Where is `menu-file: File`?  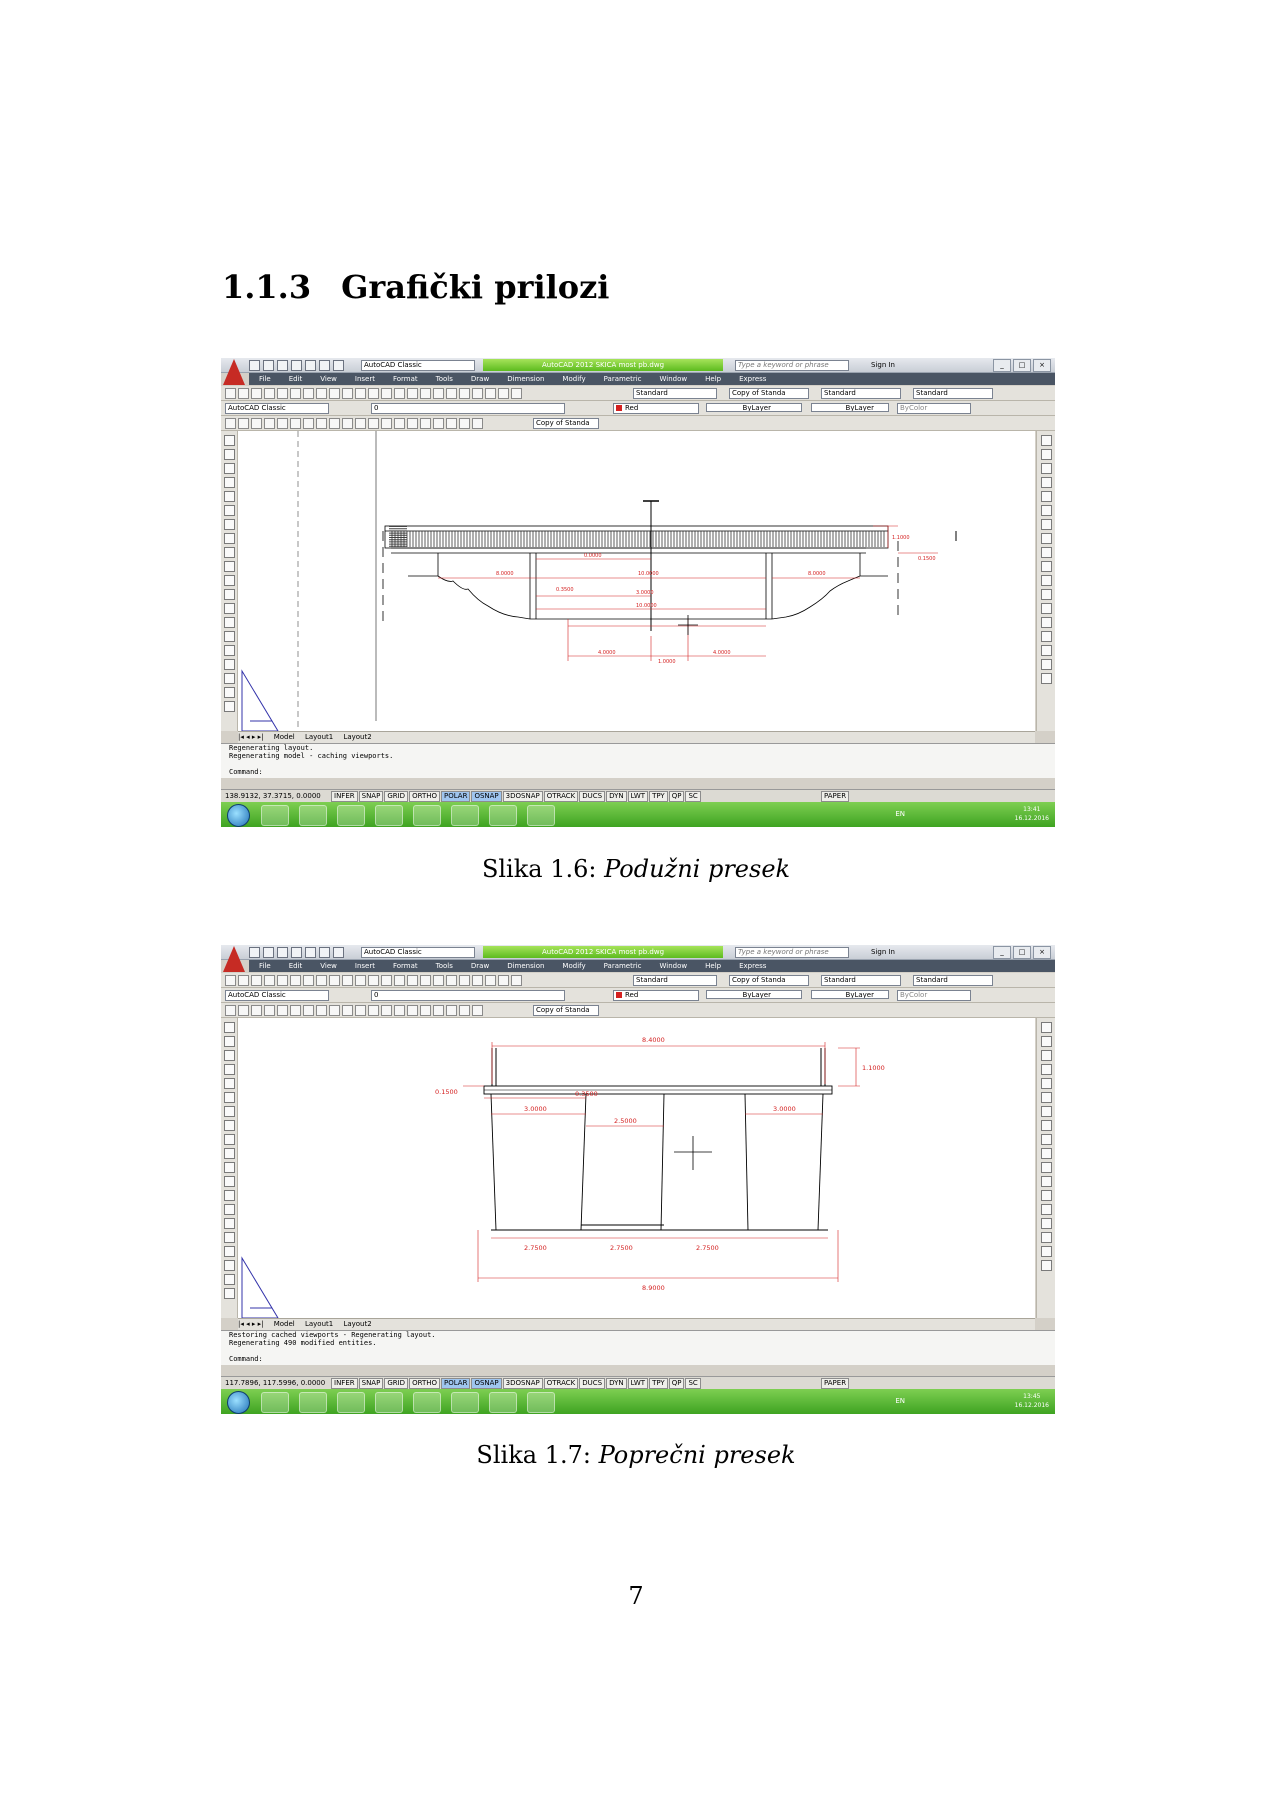
menu-file: File is located at coordinates (265, 966).